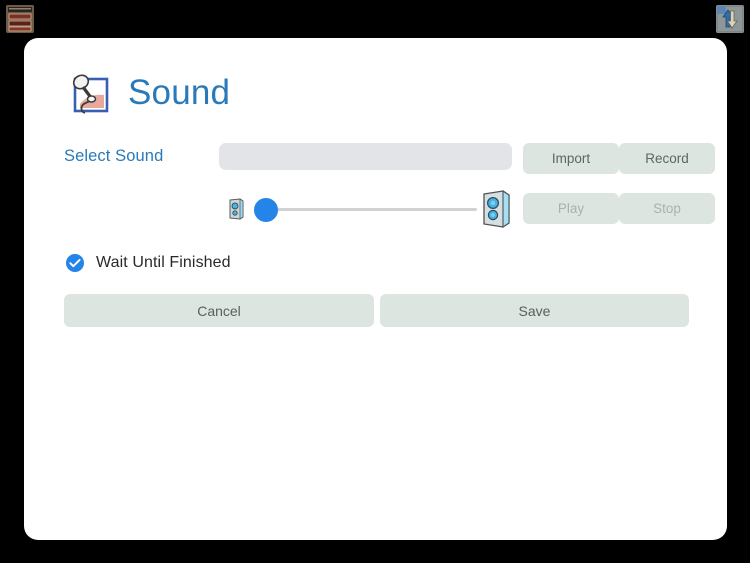 Image resolution: width=750 pixels, height=563 pixels. I want to click on window-stack-glyph, so click(20, 19).